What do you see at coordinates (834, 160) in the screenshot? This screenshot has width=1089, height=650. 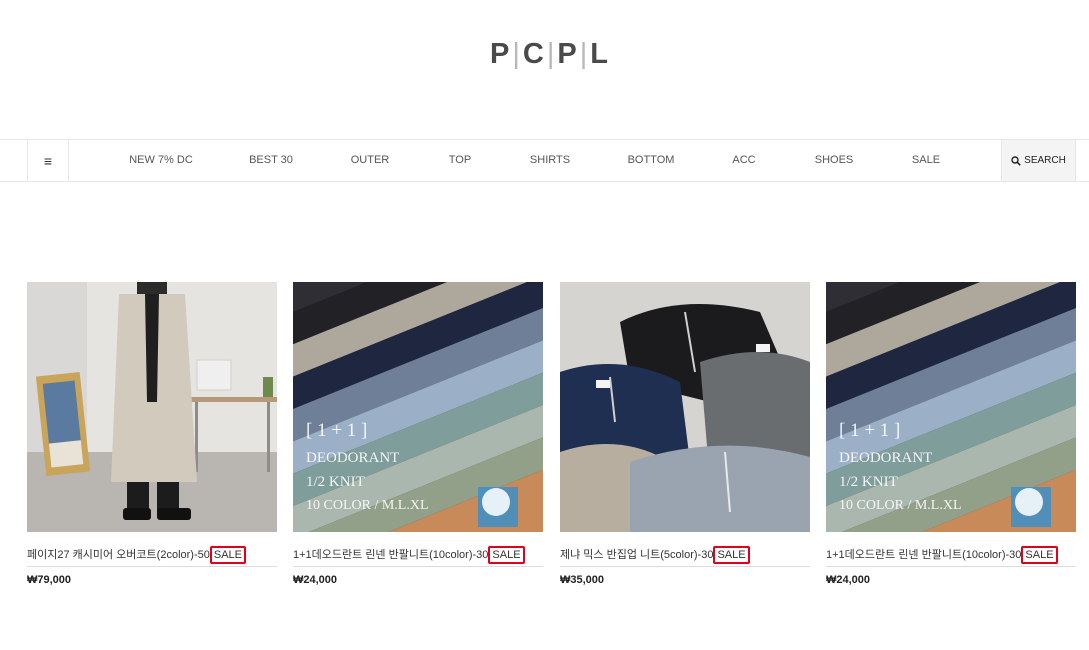 I see `nav-item-shoes: SHOES` at bounding box center [834, 160].